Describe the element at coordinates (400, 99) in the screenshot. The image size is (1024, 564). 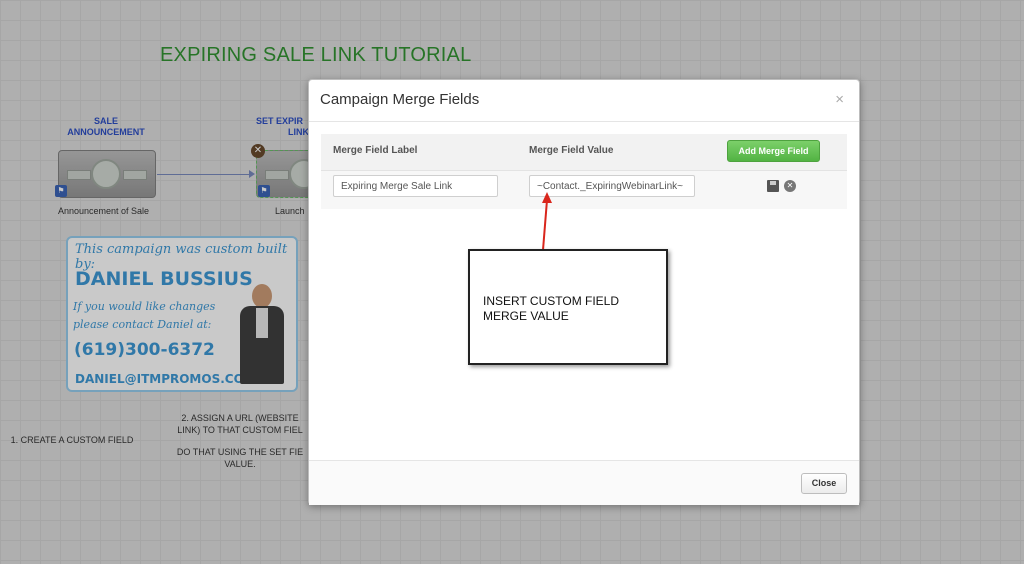
I see `modal-title: Campaign Merge Fields` at that location.